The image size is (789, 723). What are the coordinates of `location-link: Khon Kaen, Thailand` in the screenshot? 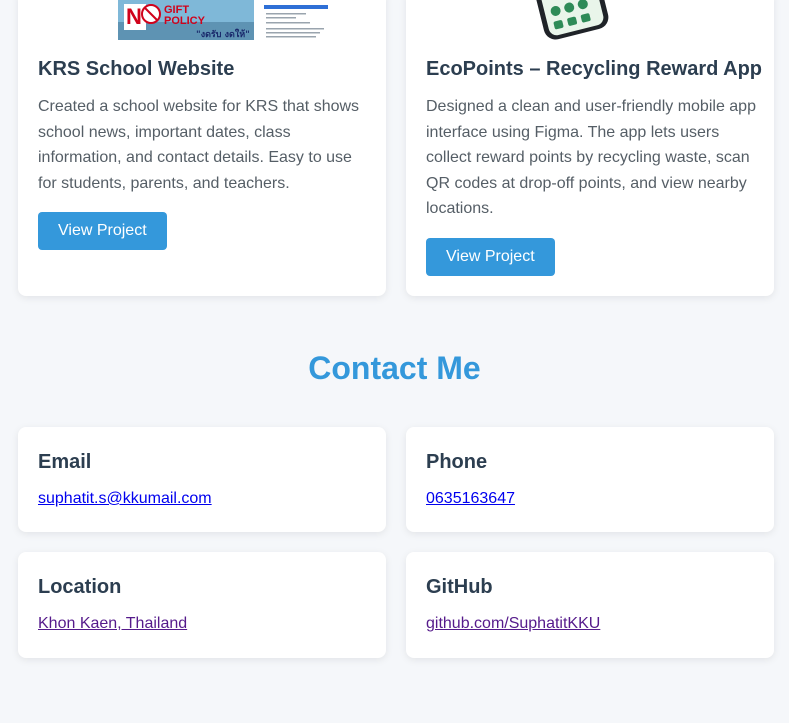 It's located at (112, 624).